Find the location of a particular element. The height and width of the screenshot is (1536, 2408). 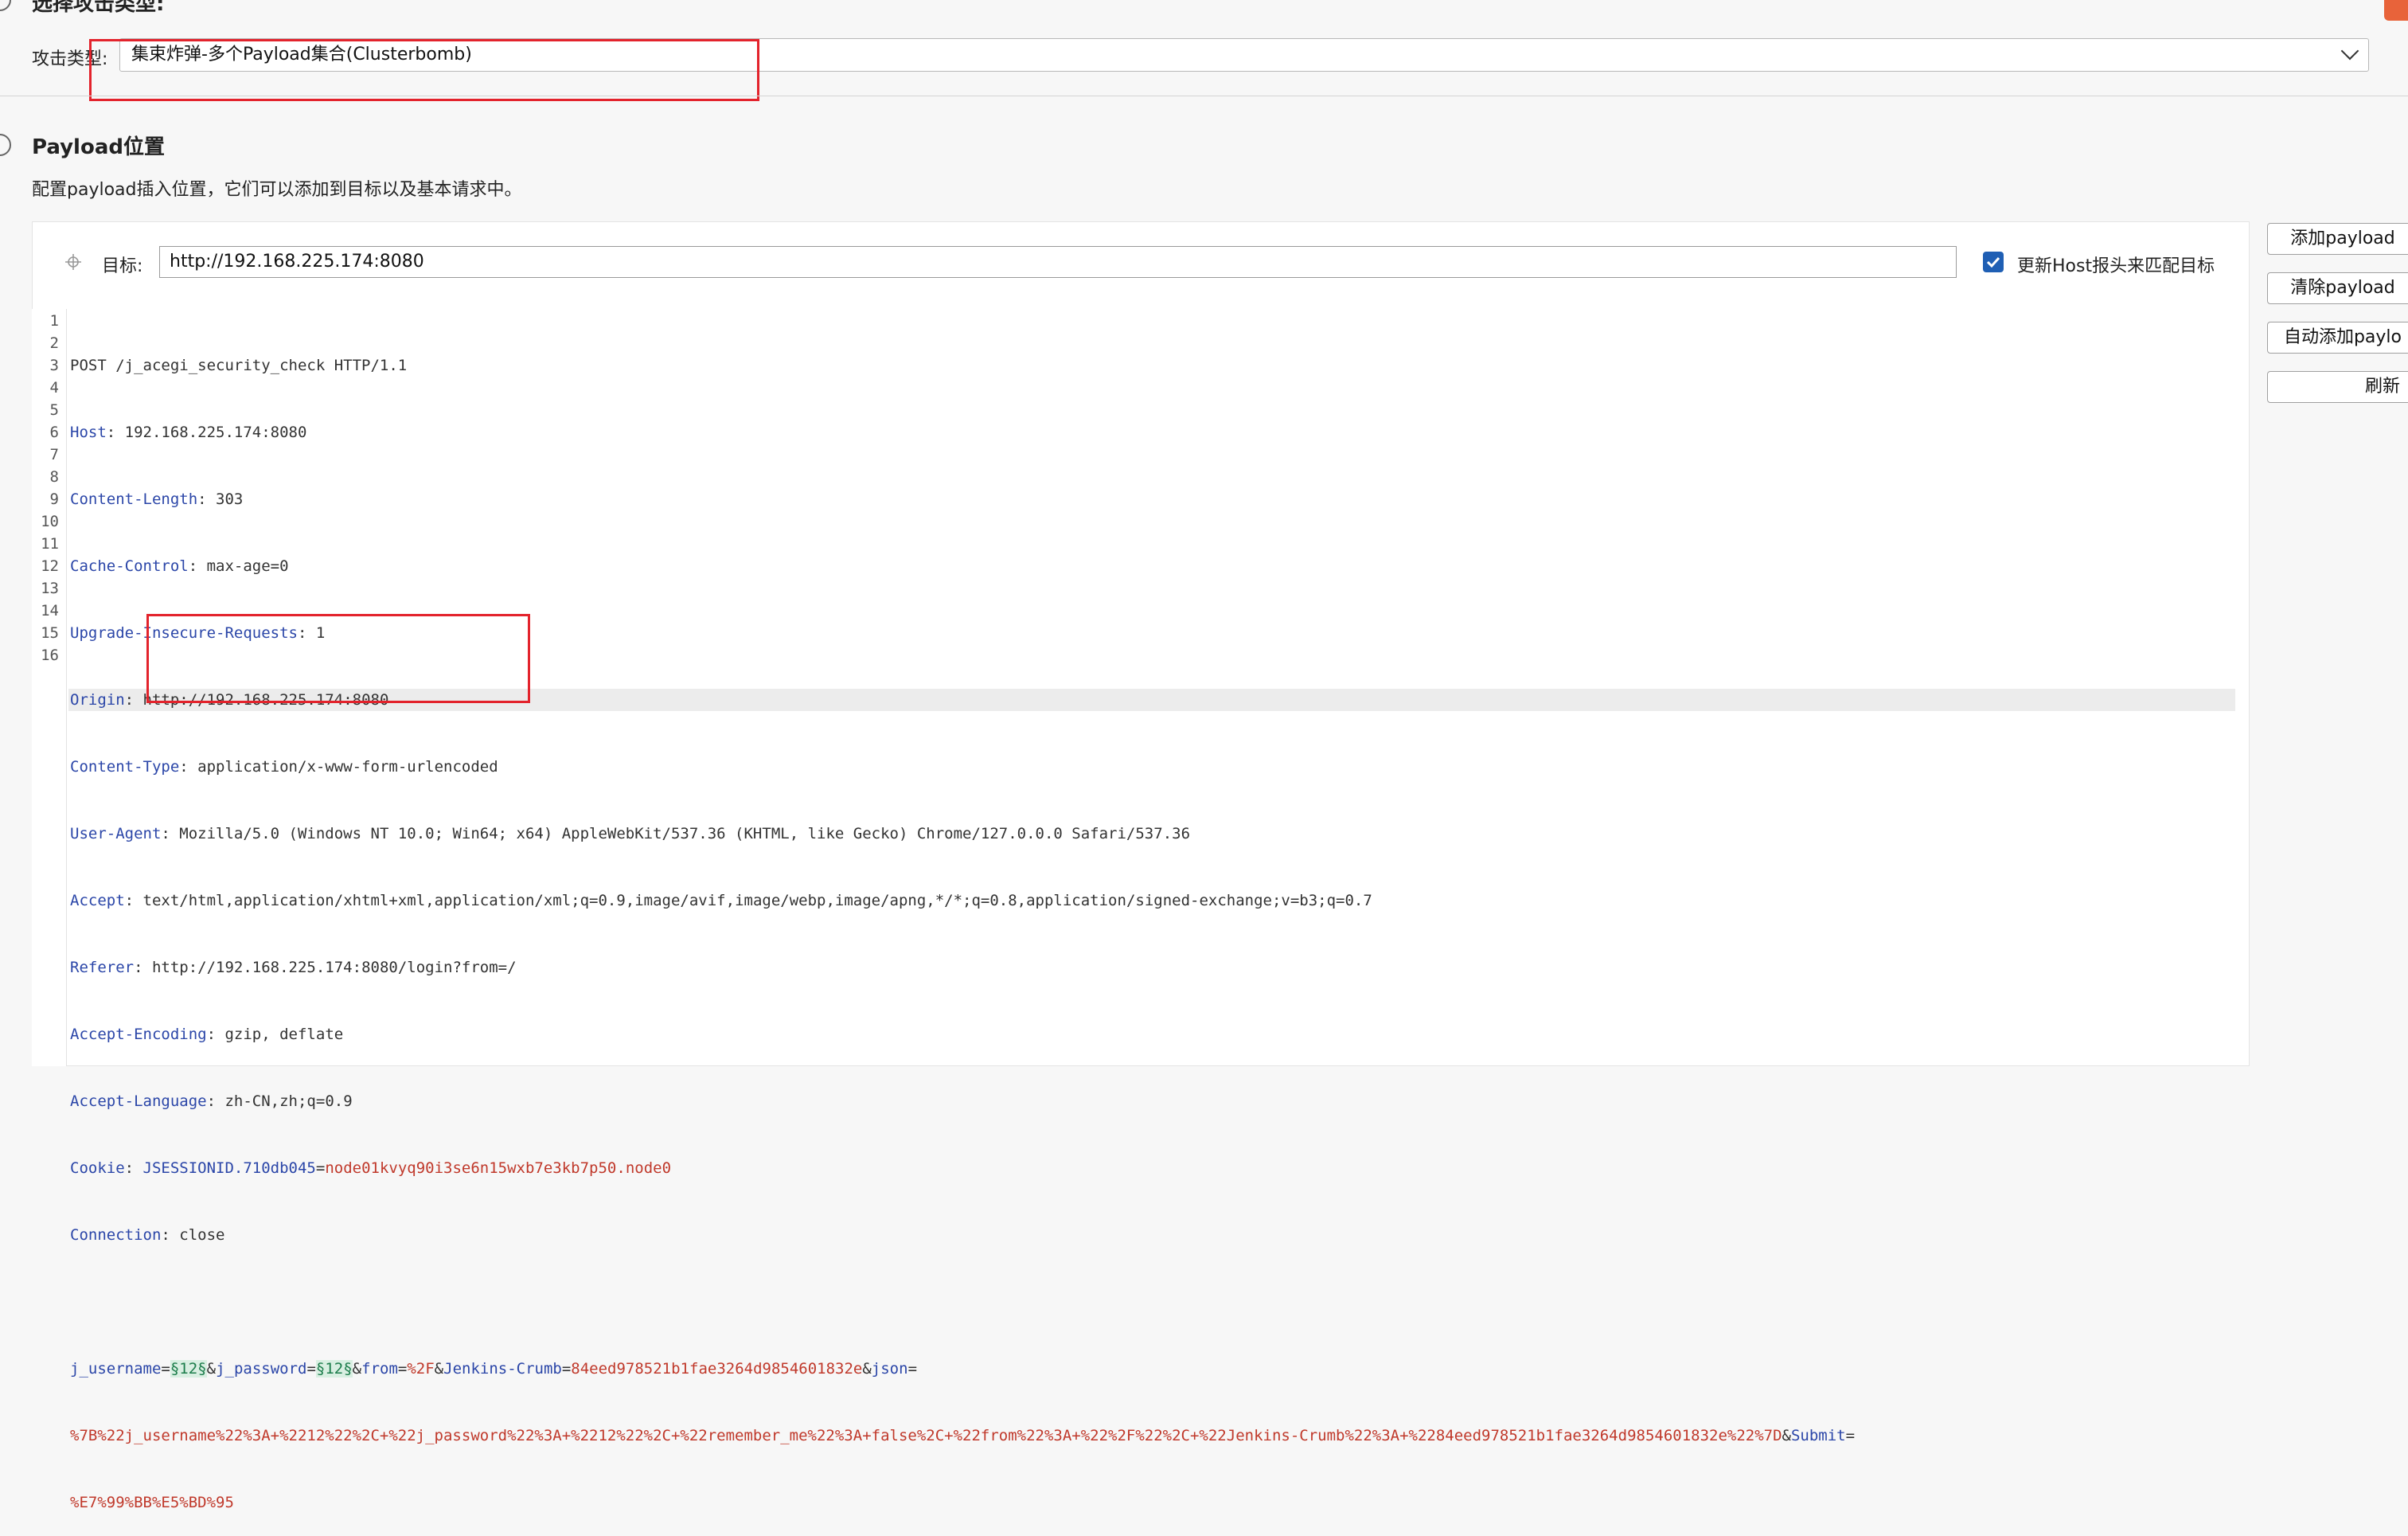

line-number: 6 is located at coordinates (54, 432).